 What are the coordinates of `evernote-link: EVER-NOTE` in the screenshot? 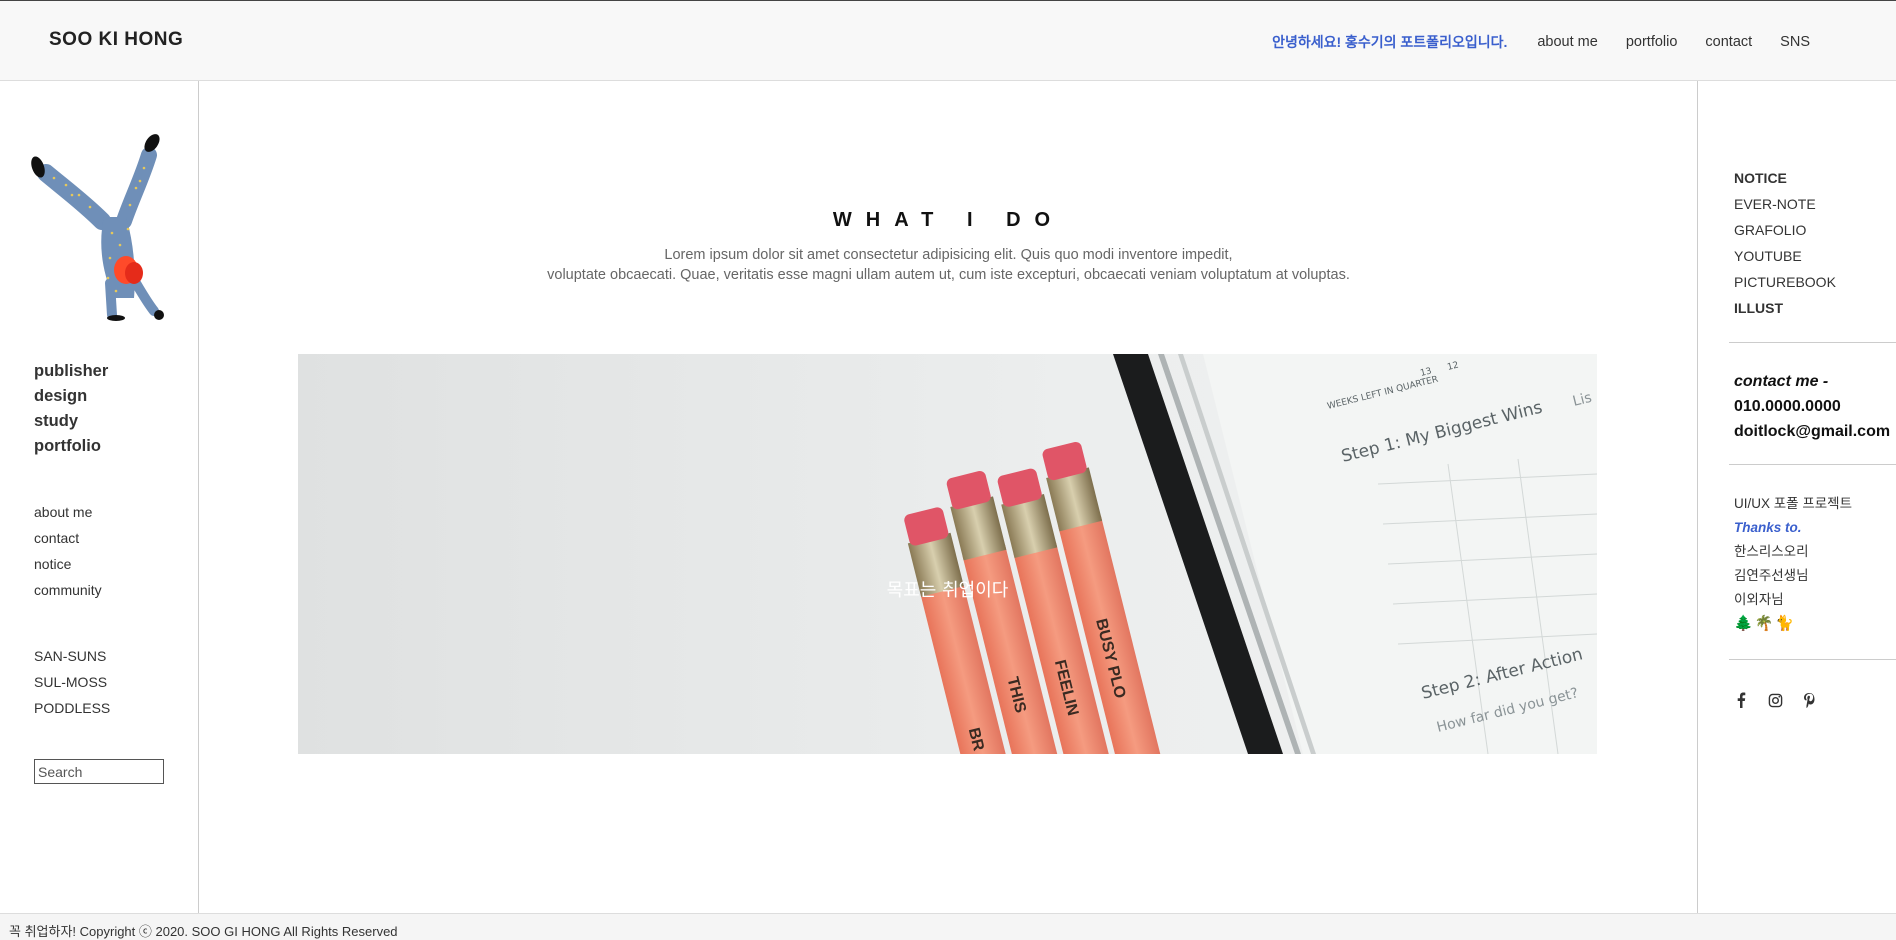 It's located at (1785, 204).